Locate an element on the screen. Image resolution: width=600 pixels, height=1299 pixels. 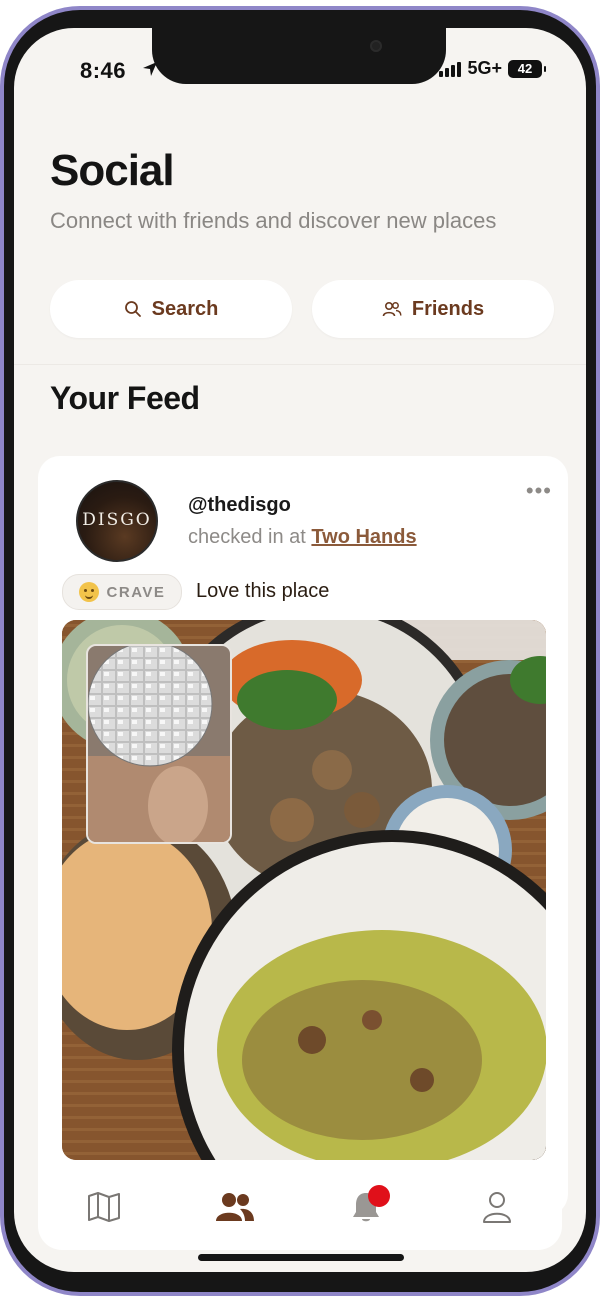
profile-icon is located at coordinates (496, 1207).